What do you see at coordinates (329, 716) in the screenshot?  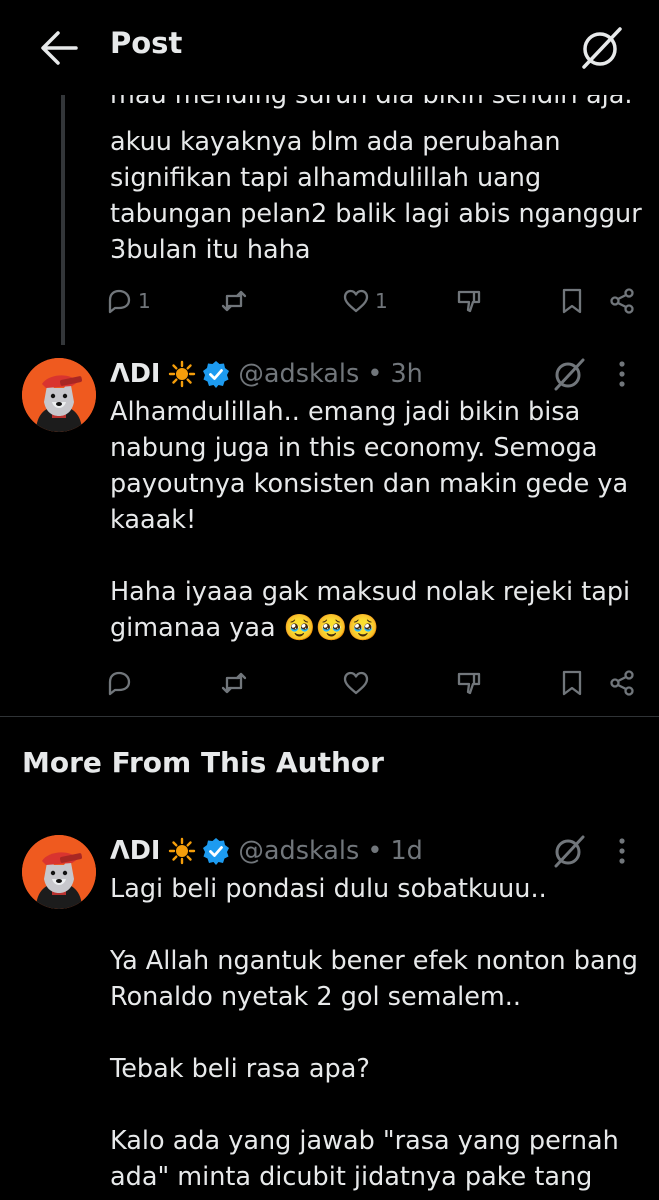 I see `section-divider` at bounding box center [329, 716].